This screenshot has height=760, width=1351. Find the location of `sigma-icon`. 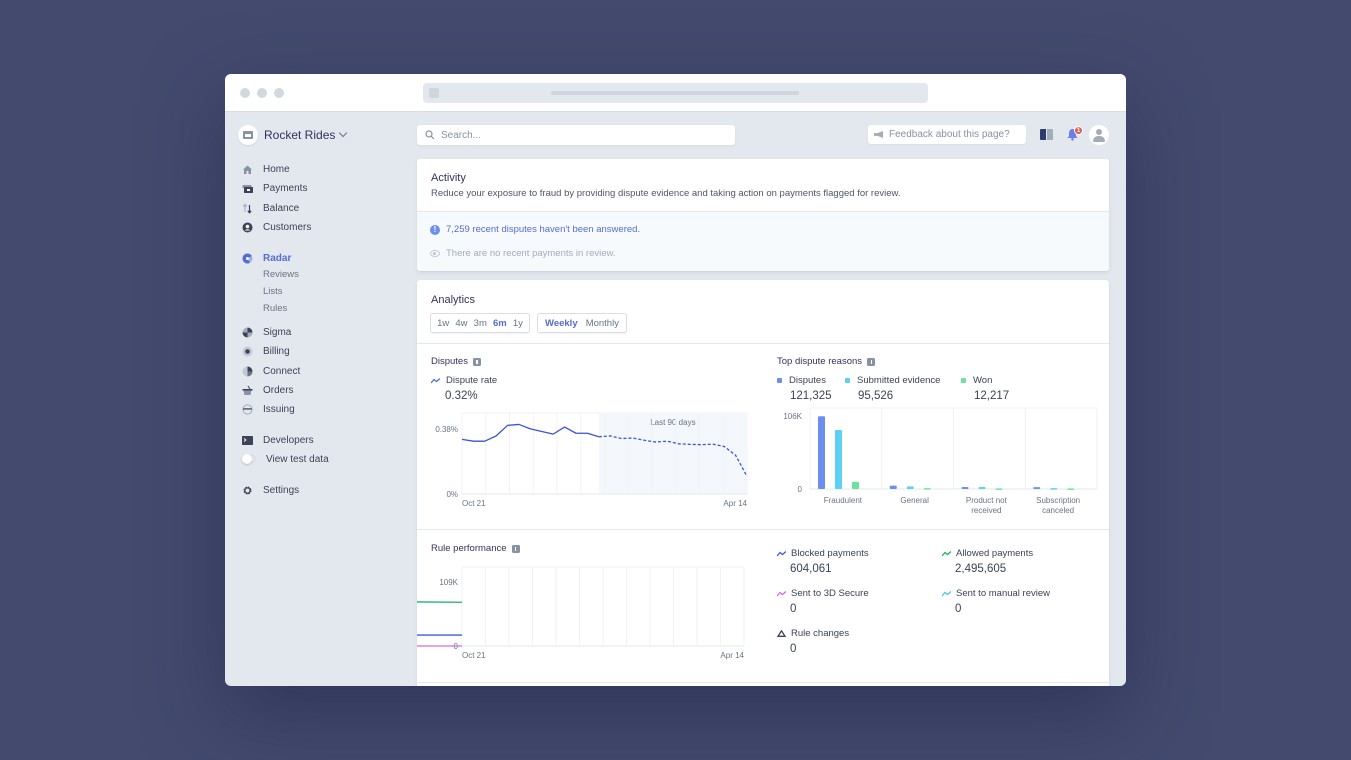

sigma-icon is located at coordinates (247, 332).